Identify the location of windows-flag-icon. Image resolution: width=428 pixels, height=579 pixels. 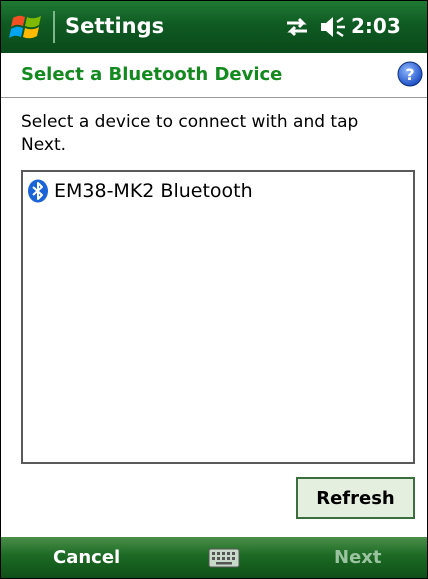
(25, 27).